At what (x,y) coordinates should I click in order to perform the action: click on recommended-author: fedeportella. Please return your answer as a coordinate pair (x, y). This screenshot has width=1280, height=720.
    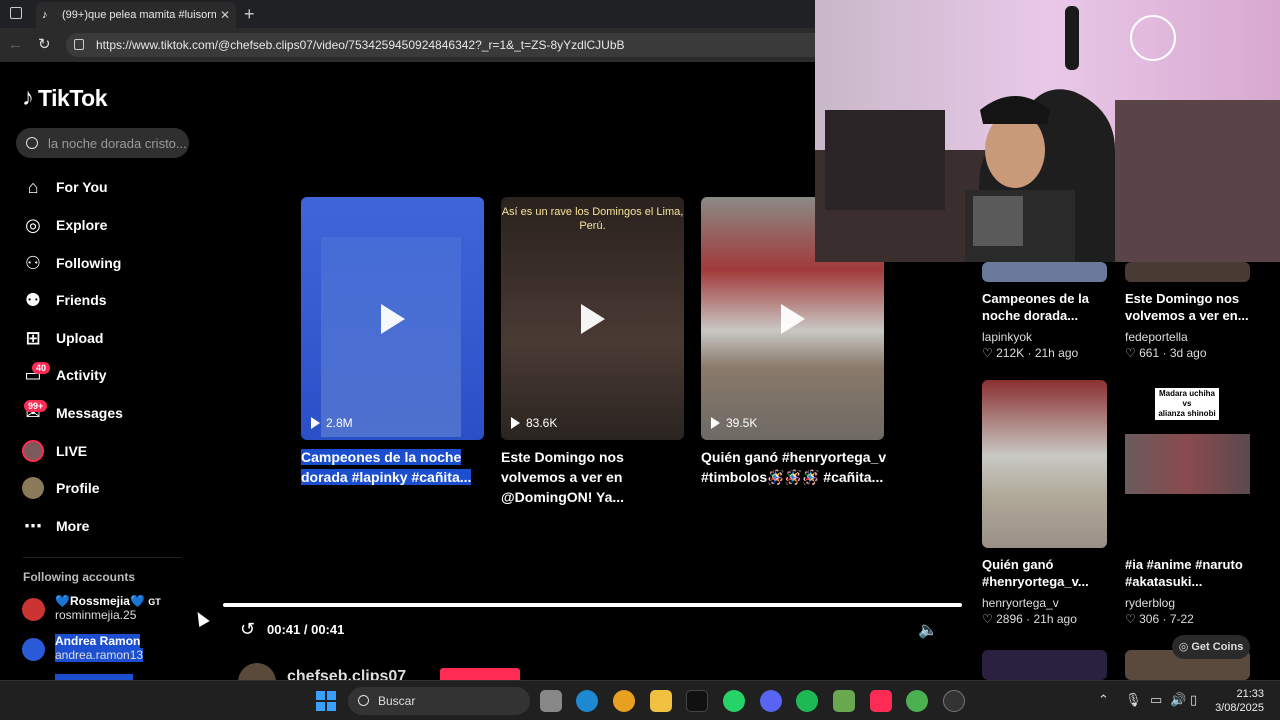
    Looking at the image, I should click on (1156, 337).